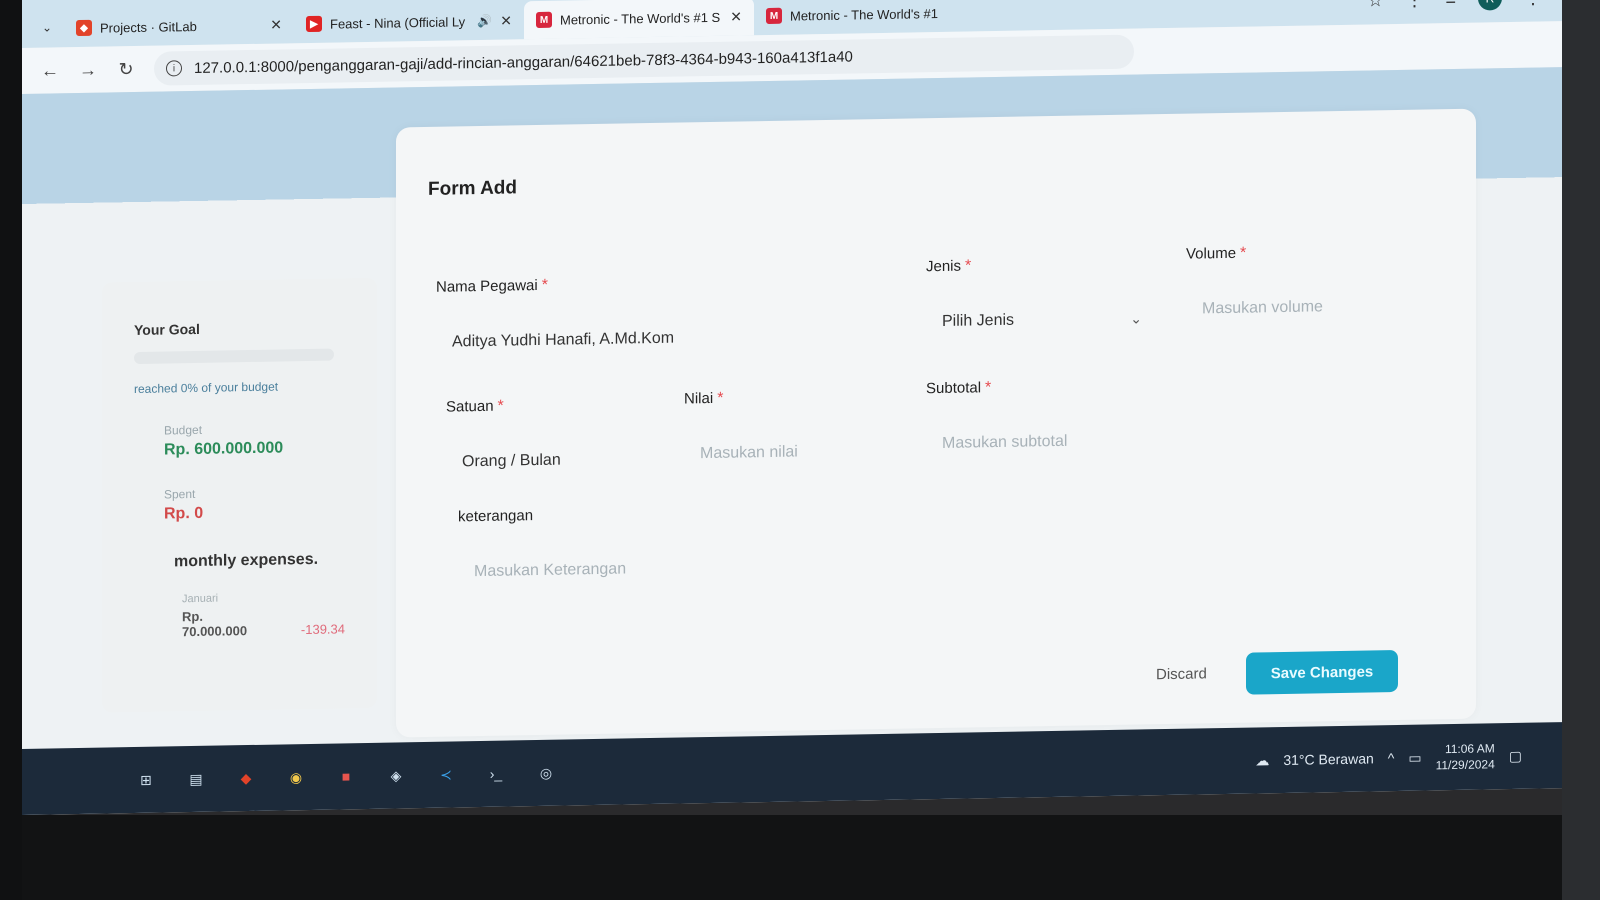 The height and width of the screenshot is (900, 1600). I want to click on gitlab-icon: ◆, so click(84, 28).